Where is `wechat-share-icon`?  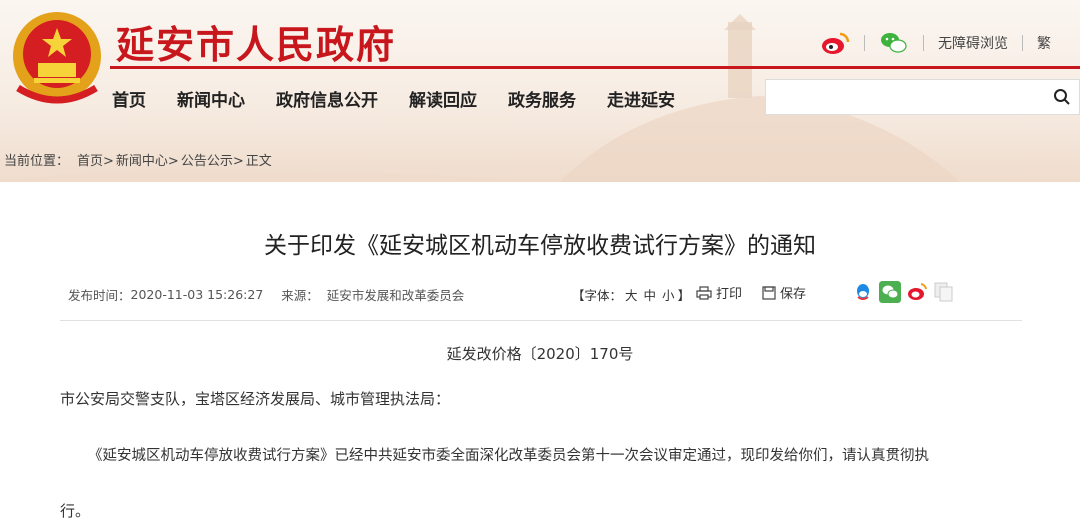
wechat-share-icon is located at coordinates (890, 292).